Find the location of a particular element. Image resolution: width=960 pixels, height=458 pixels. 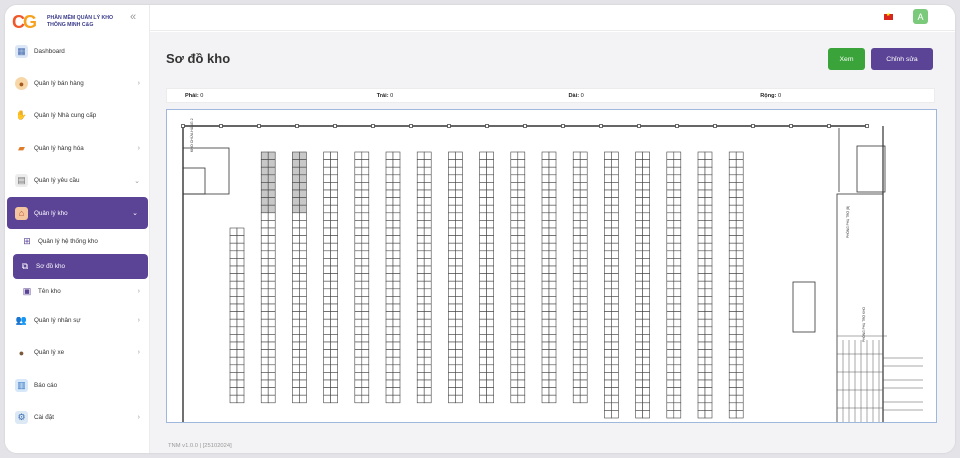

view-button: Xem is located at coordinates (846, 59).